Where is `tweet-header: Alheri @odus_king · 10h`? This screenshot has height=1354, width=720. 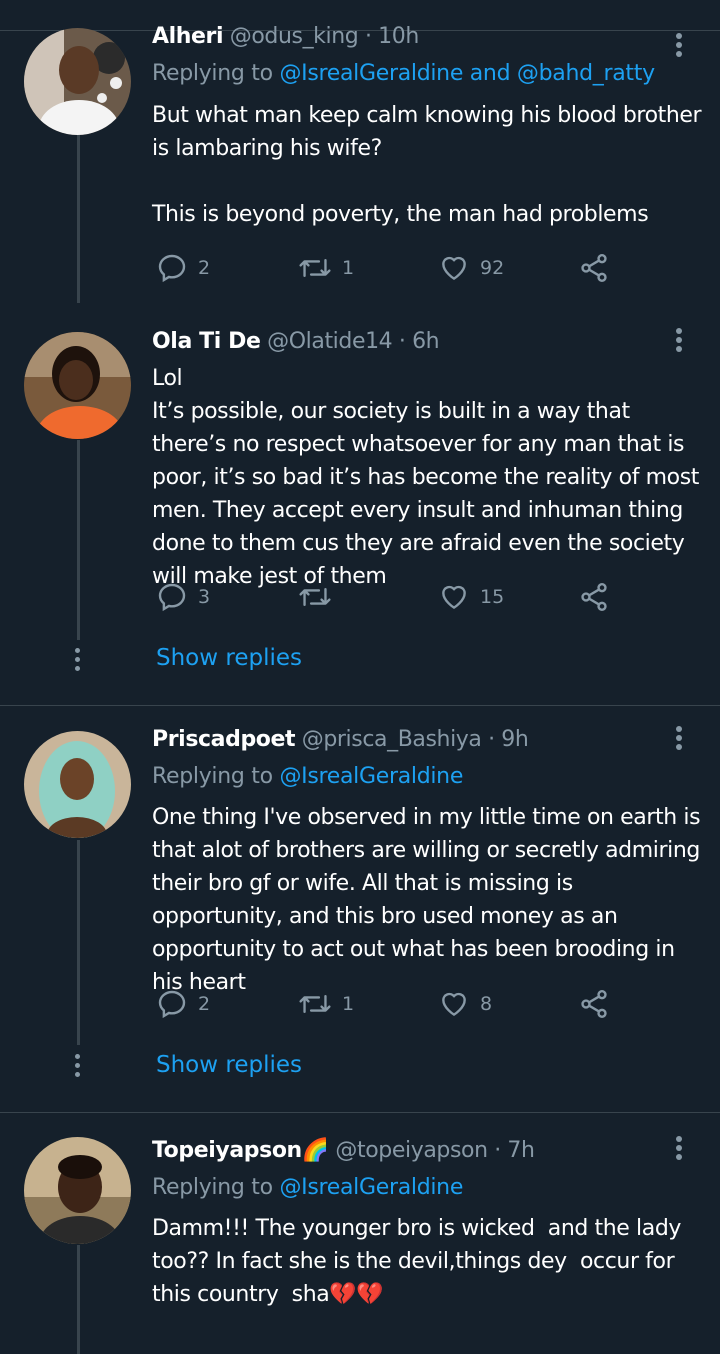 tweet-header: Alheri @odus_king · 10h is located at coordinates (285, 36).